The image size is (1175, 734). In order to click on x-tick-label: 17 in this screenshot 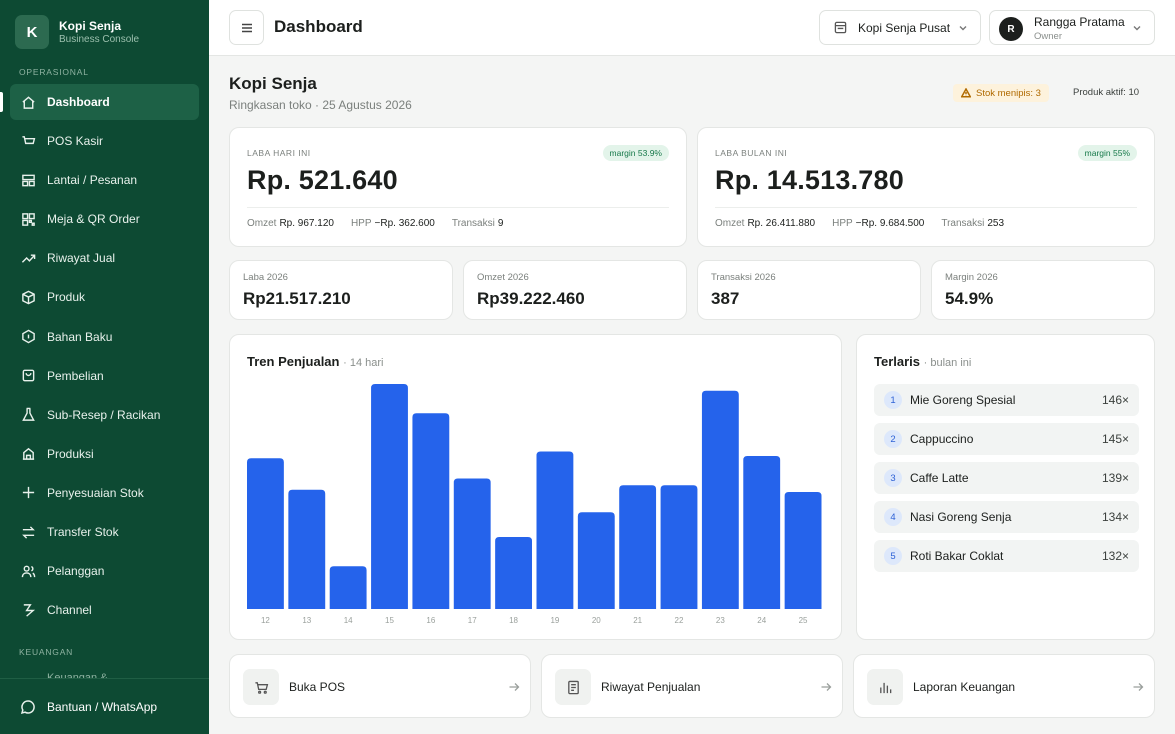, I will do `click(472, 620)`.